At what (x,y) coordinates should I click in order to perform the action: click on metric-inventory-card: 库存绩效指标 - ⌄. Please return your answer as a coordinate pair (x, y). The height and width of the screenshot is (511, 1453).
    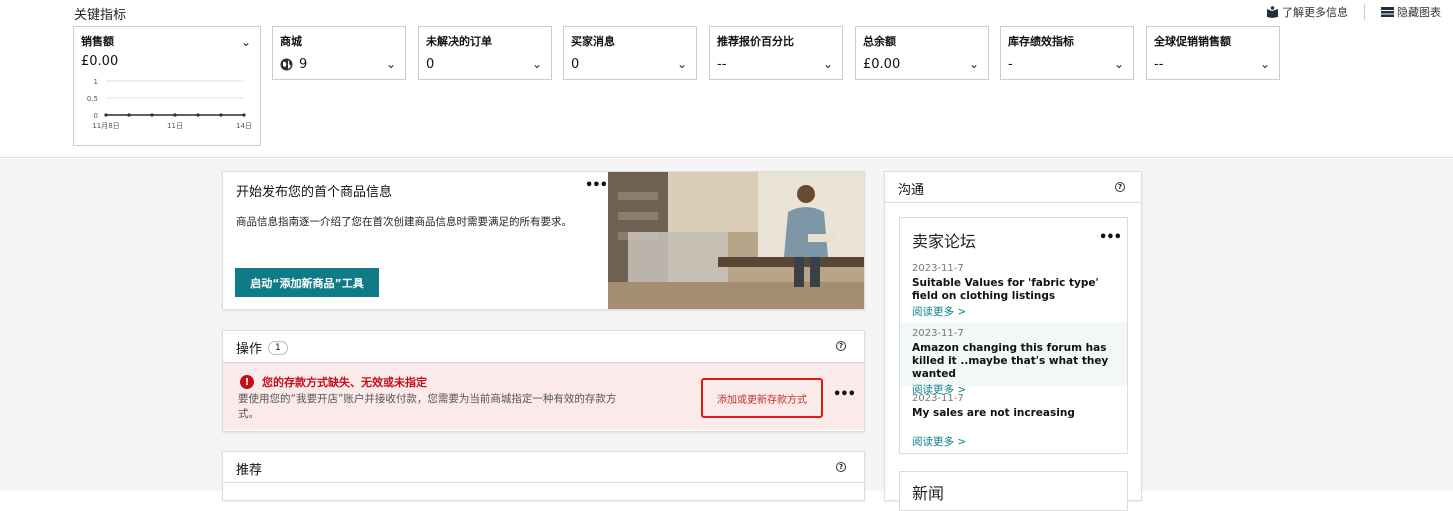
    Looking at the image, I should click on (1067, 53).